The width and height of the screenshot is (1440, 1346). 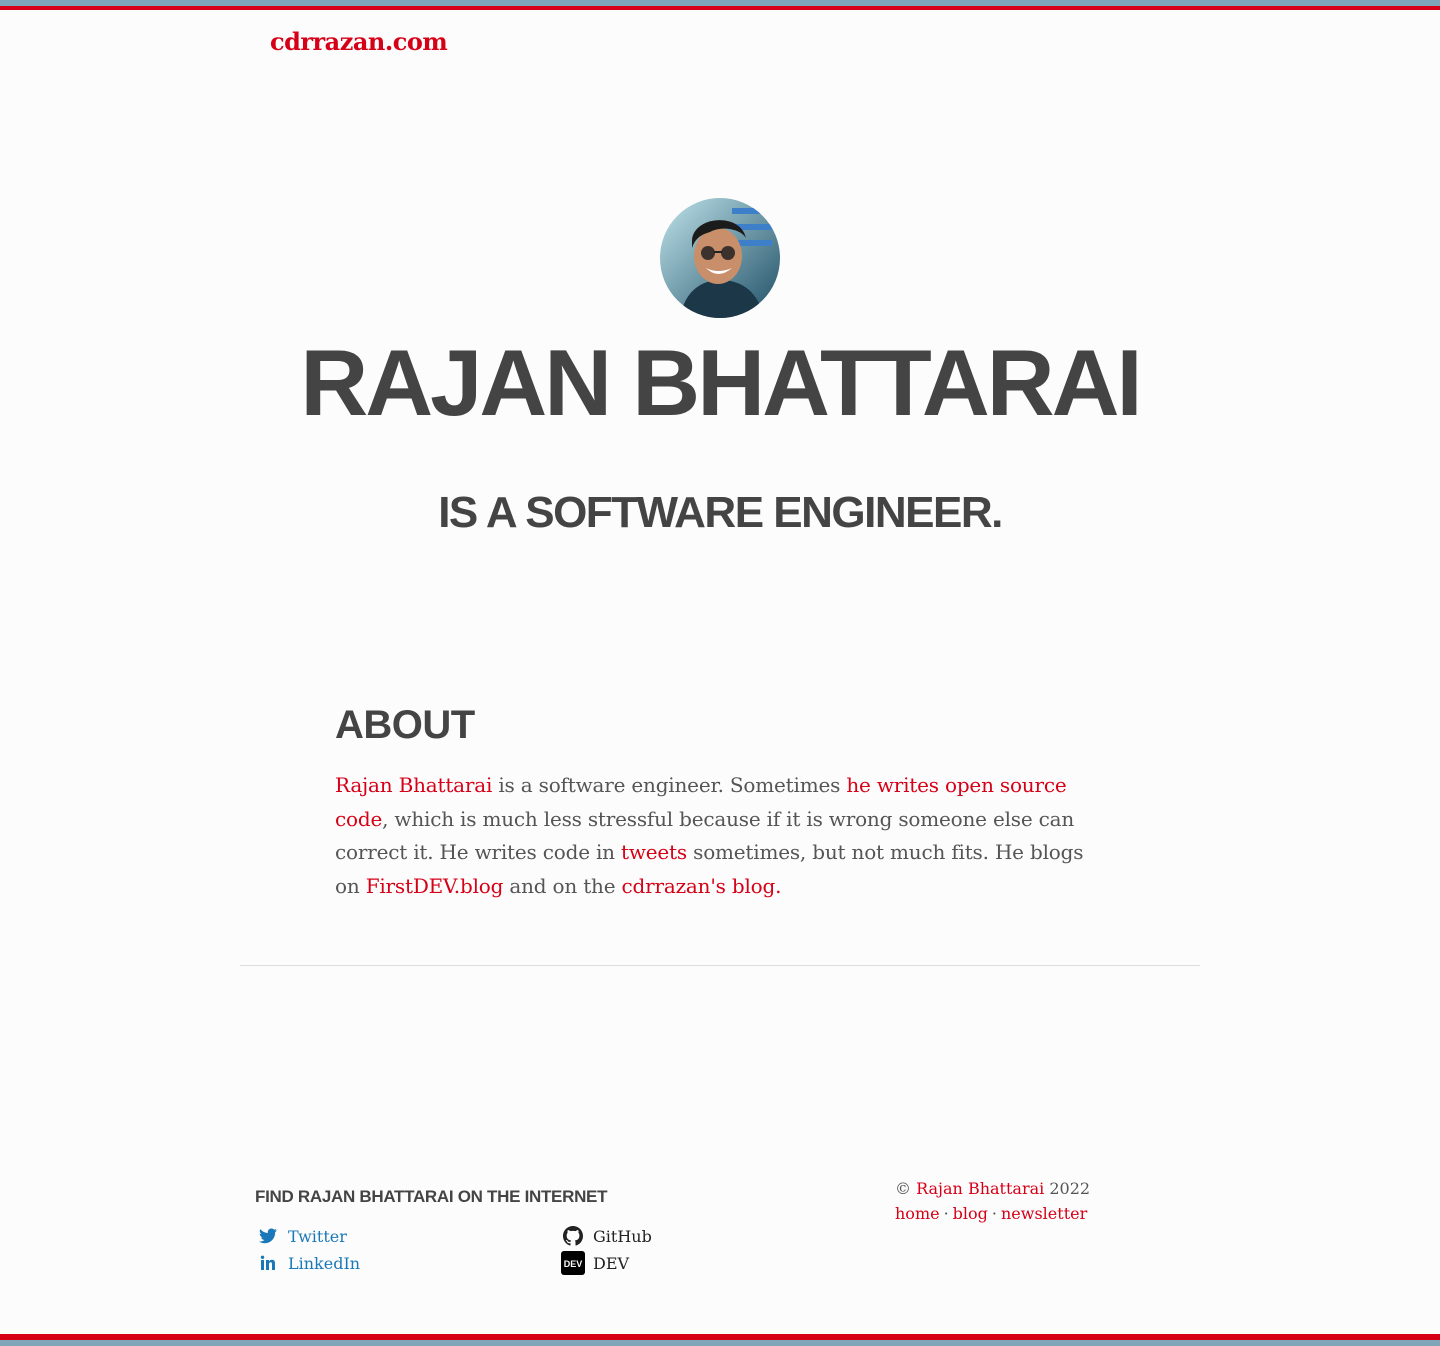 I want to click on avatar, so click(x=720, y=258).